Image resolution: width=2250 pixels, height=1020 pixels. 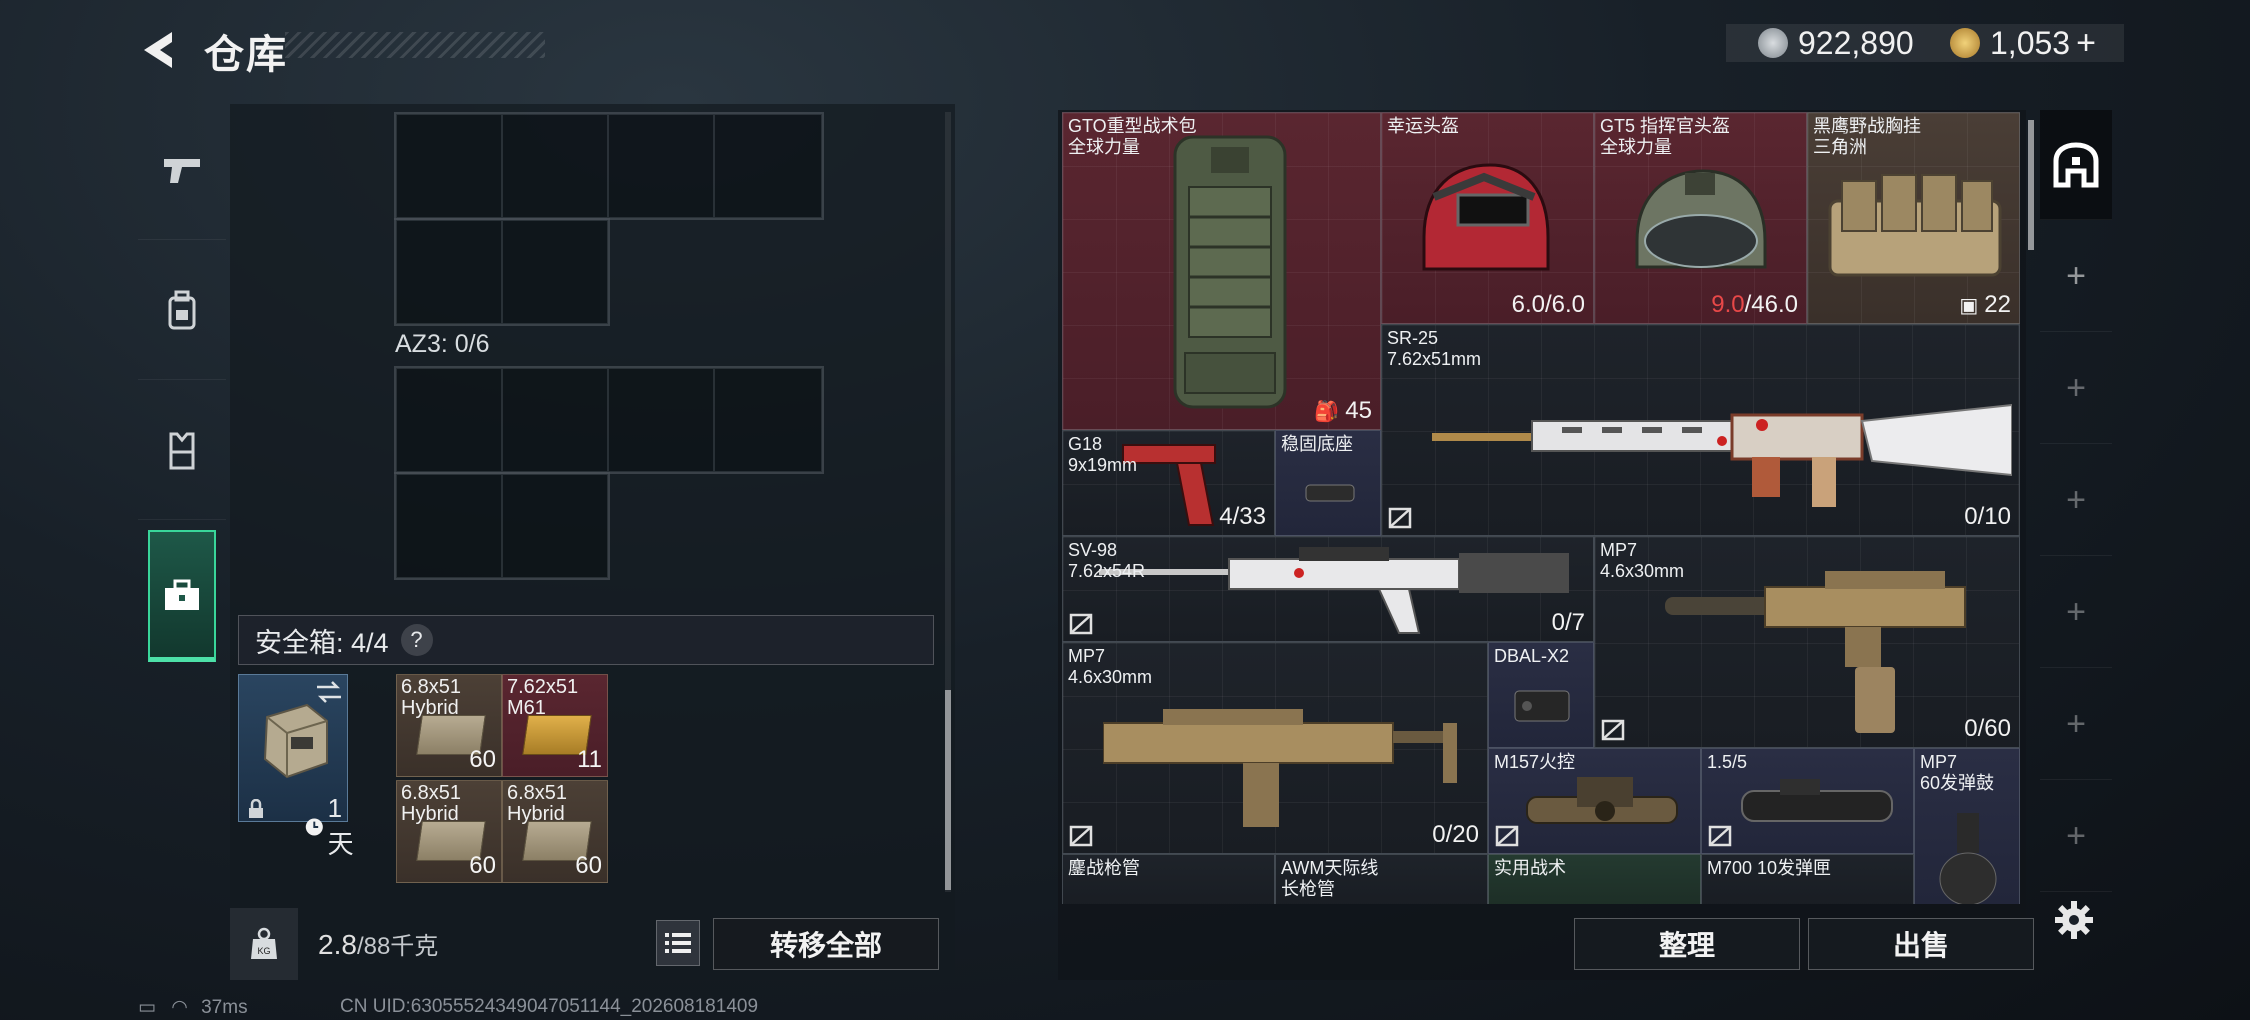 What do you see at coordinates (329, 692) in the screenshot?
I see `swap-icon` at bounding box center [329, 692].